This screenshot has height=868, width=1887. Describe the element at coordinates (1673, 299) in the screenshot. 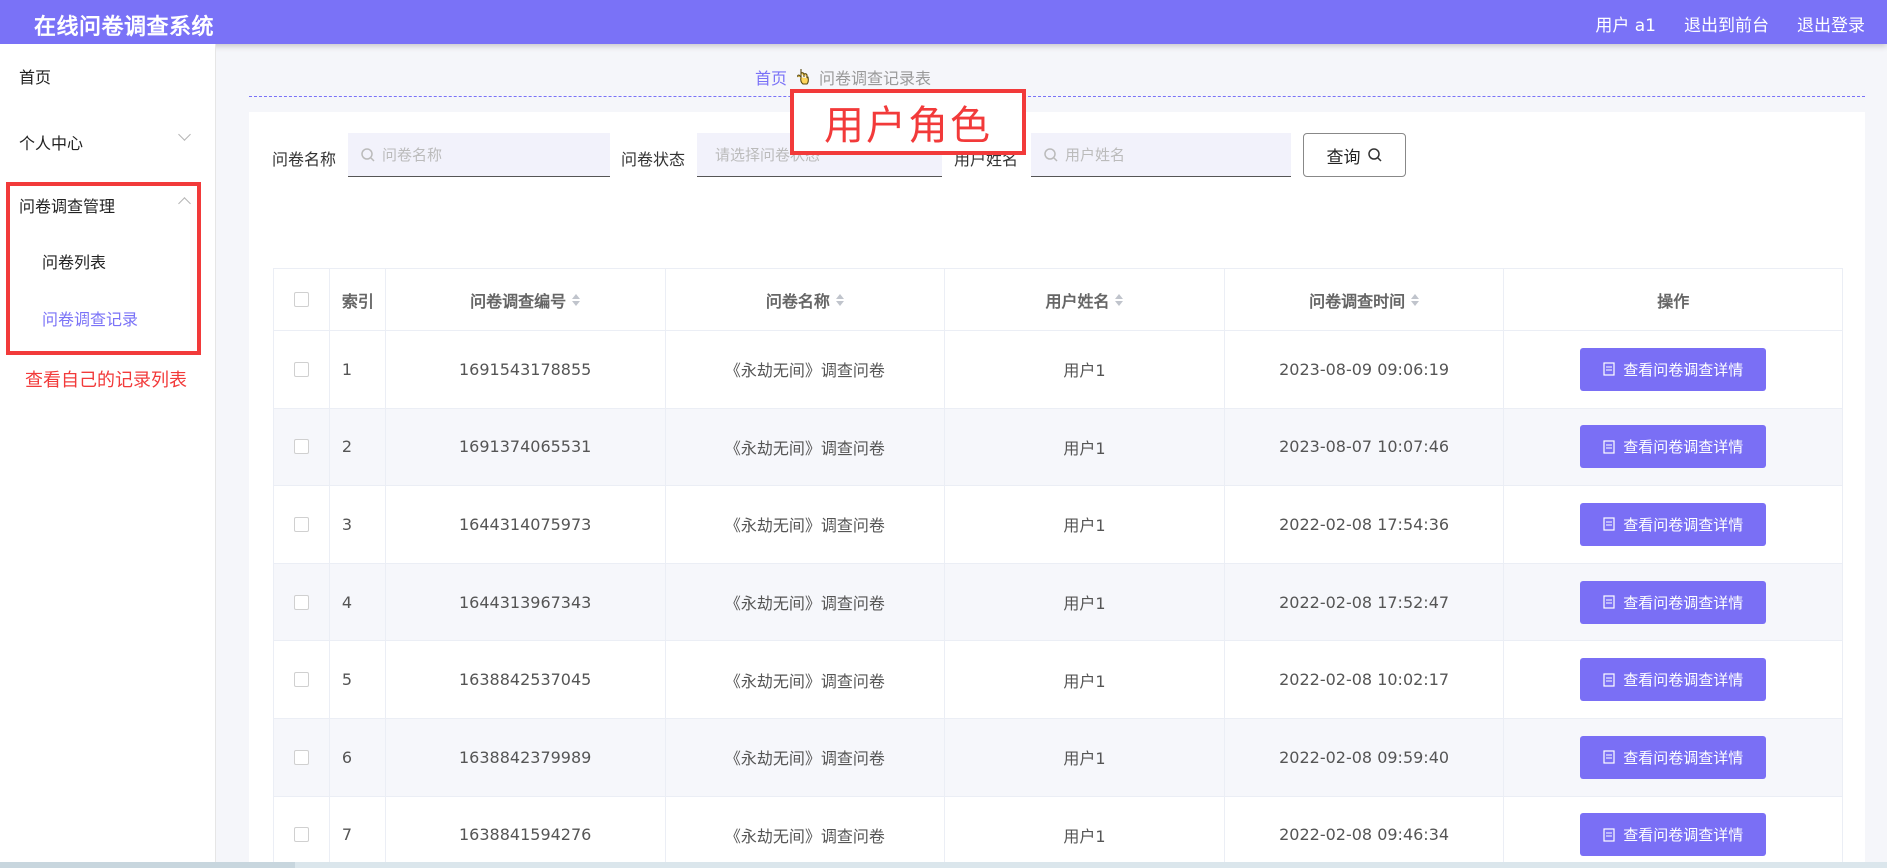

I see `header-operation: 操作` at that location.